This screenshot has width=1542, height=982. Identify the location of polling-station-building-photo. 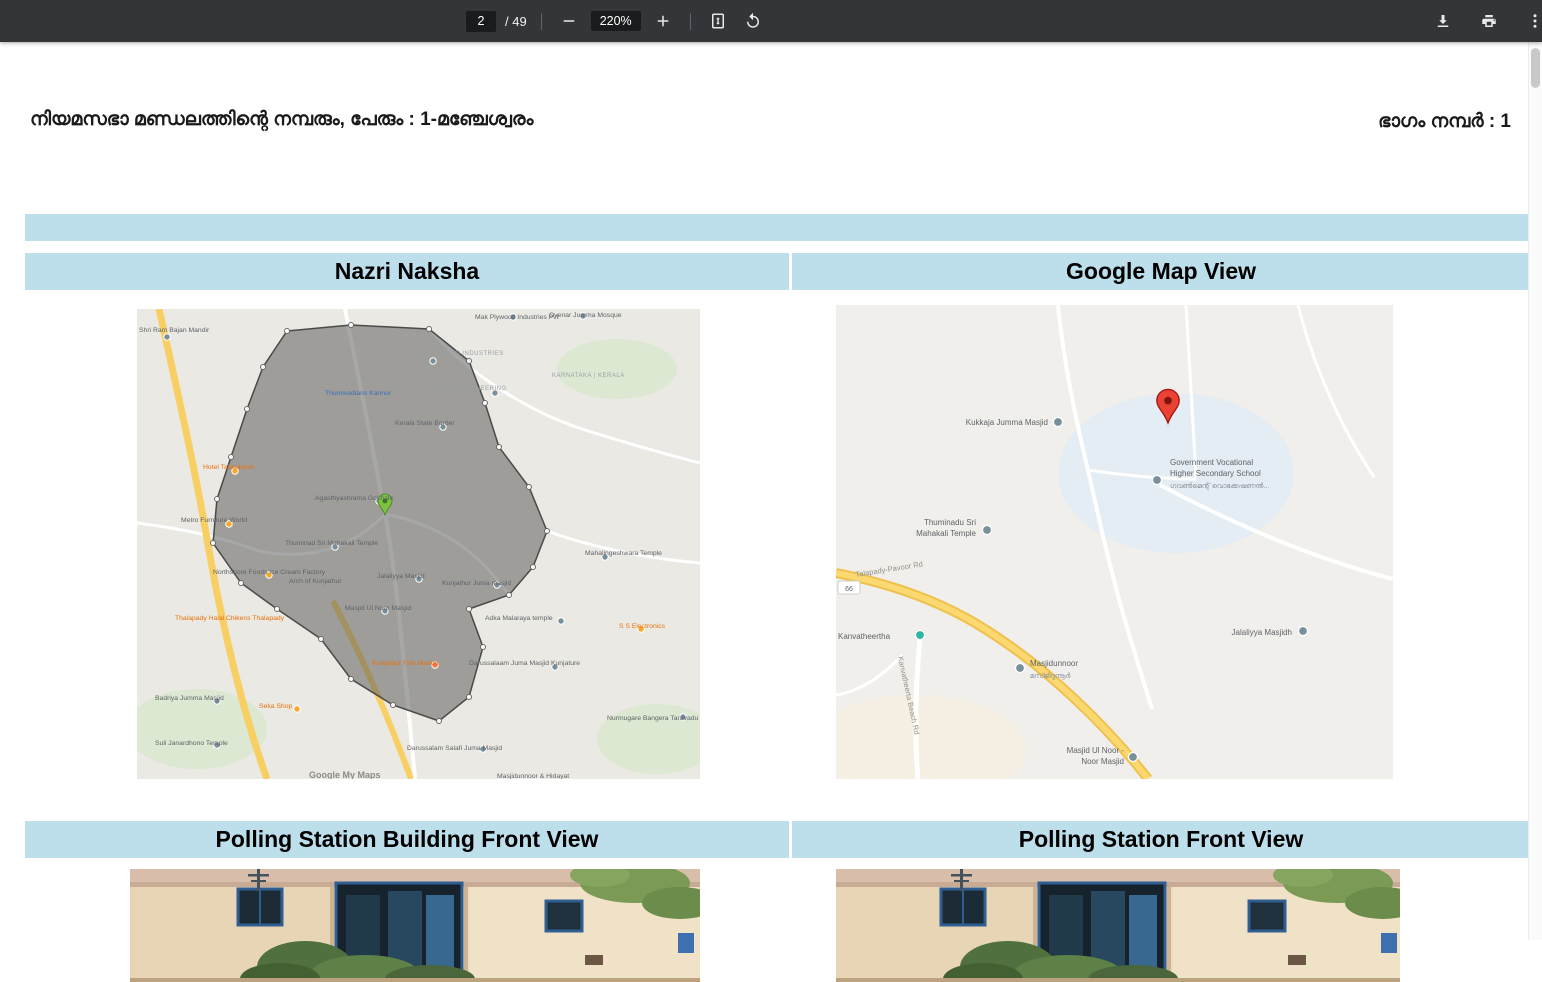
(415, 925).